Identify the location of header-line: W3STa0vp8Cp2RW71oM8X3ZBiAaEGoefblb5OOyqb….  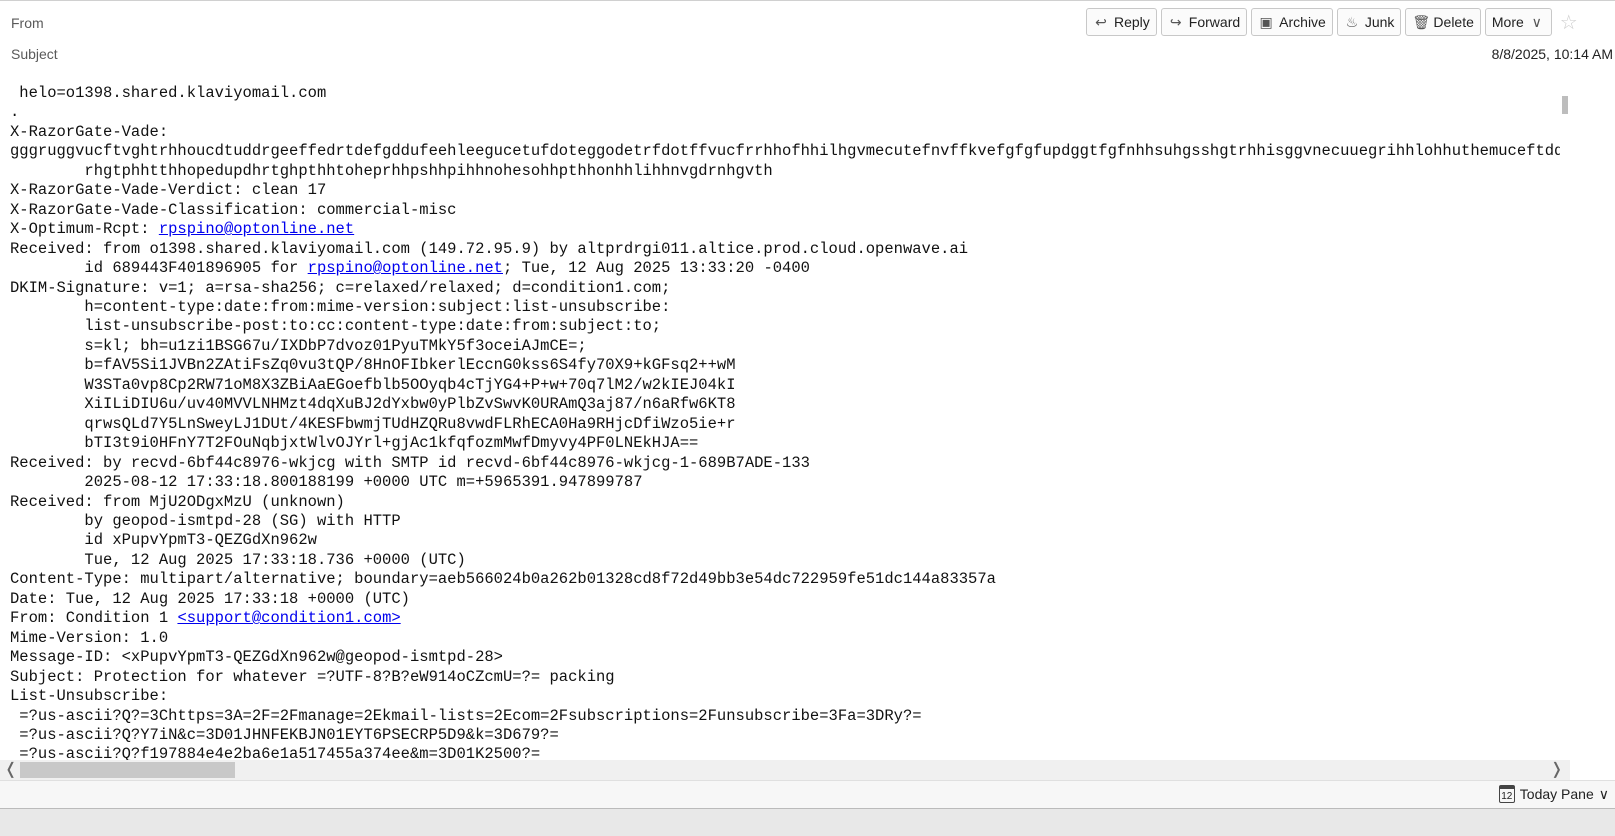
(785, 385).